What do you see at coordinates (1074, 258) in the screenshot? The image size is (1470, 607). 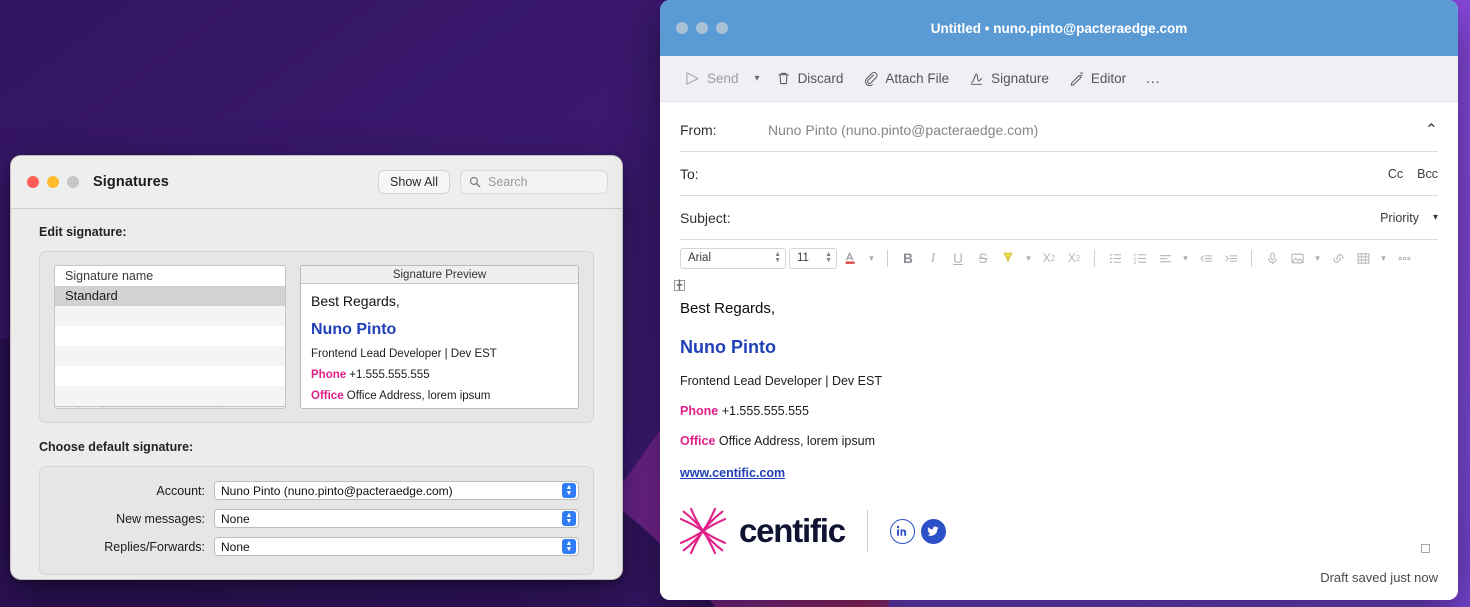 I see `subscript-button: X2` at bounding box center [1074, 258].